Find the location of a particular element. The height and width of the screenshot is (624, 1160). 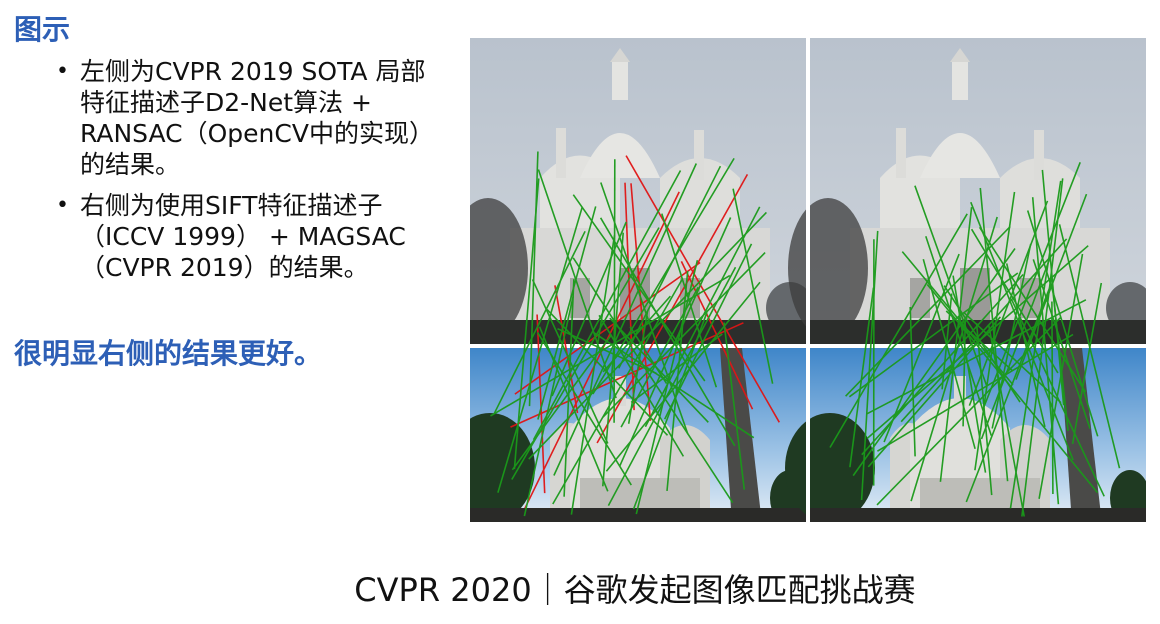

footer-caption: CVPR 2020｜谷歌发起图像匹配挑战赛 is located at coordinates (635, 590).